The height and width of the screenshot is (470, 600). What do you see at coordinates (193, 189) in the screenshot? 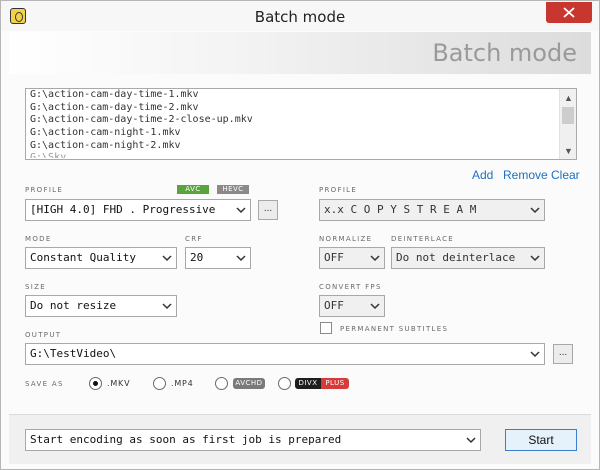
I see `avc-badge: AVC` at bounding box center [193, 189].